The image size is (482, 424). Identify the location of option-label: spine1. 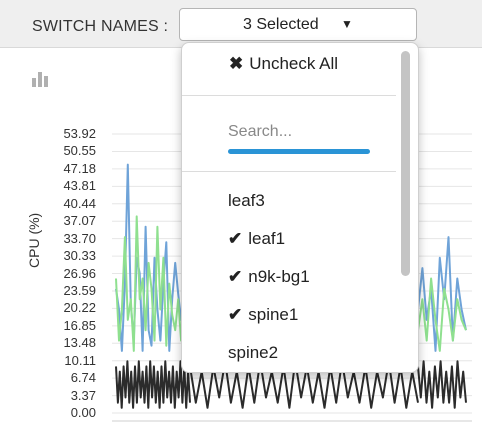
(273, 314).